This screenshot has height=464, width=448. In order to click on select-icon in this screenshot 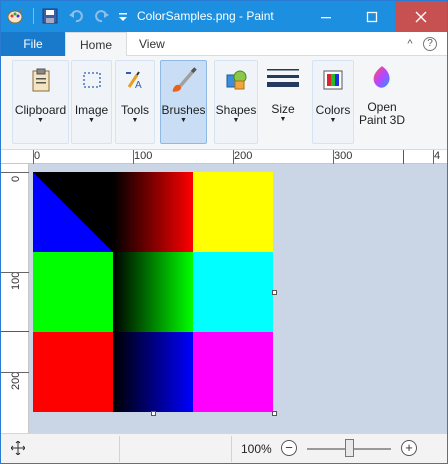, I will do `click(91, 80)`.